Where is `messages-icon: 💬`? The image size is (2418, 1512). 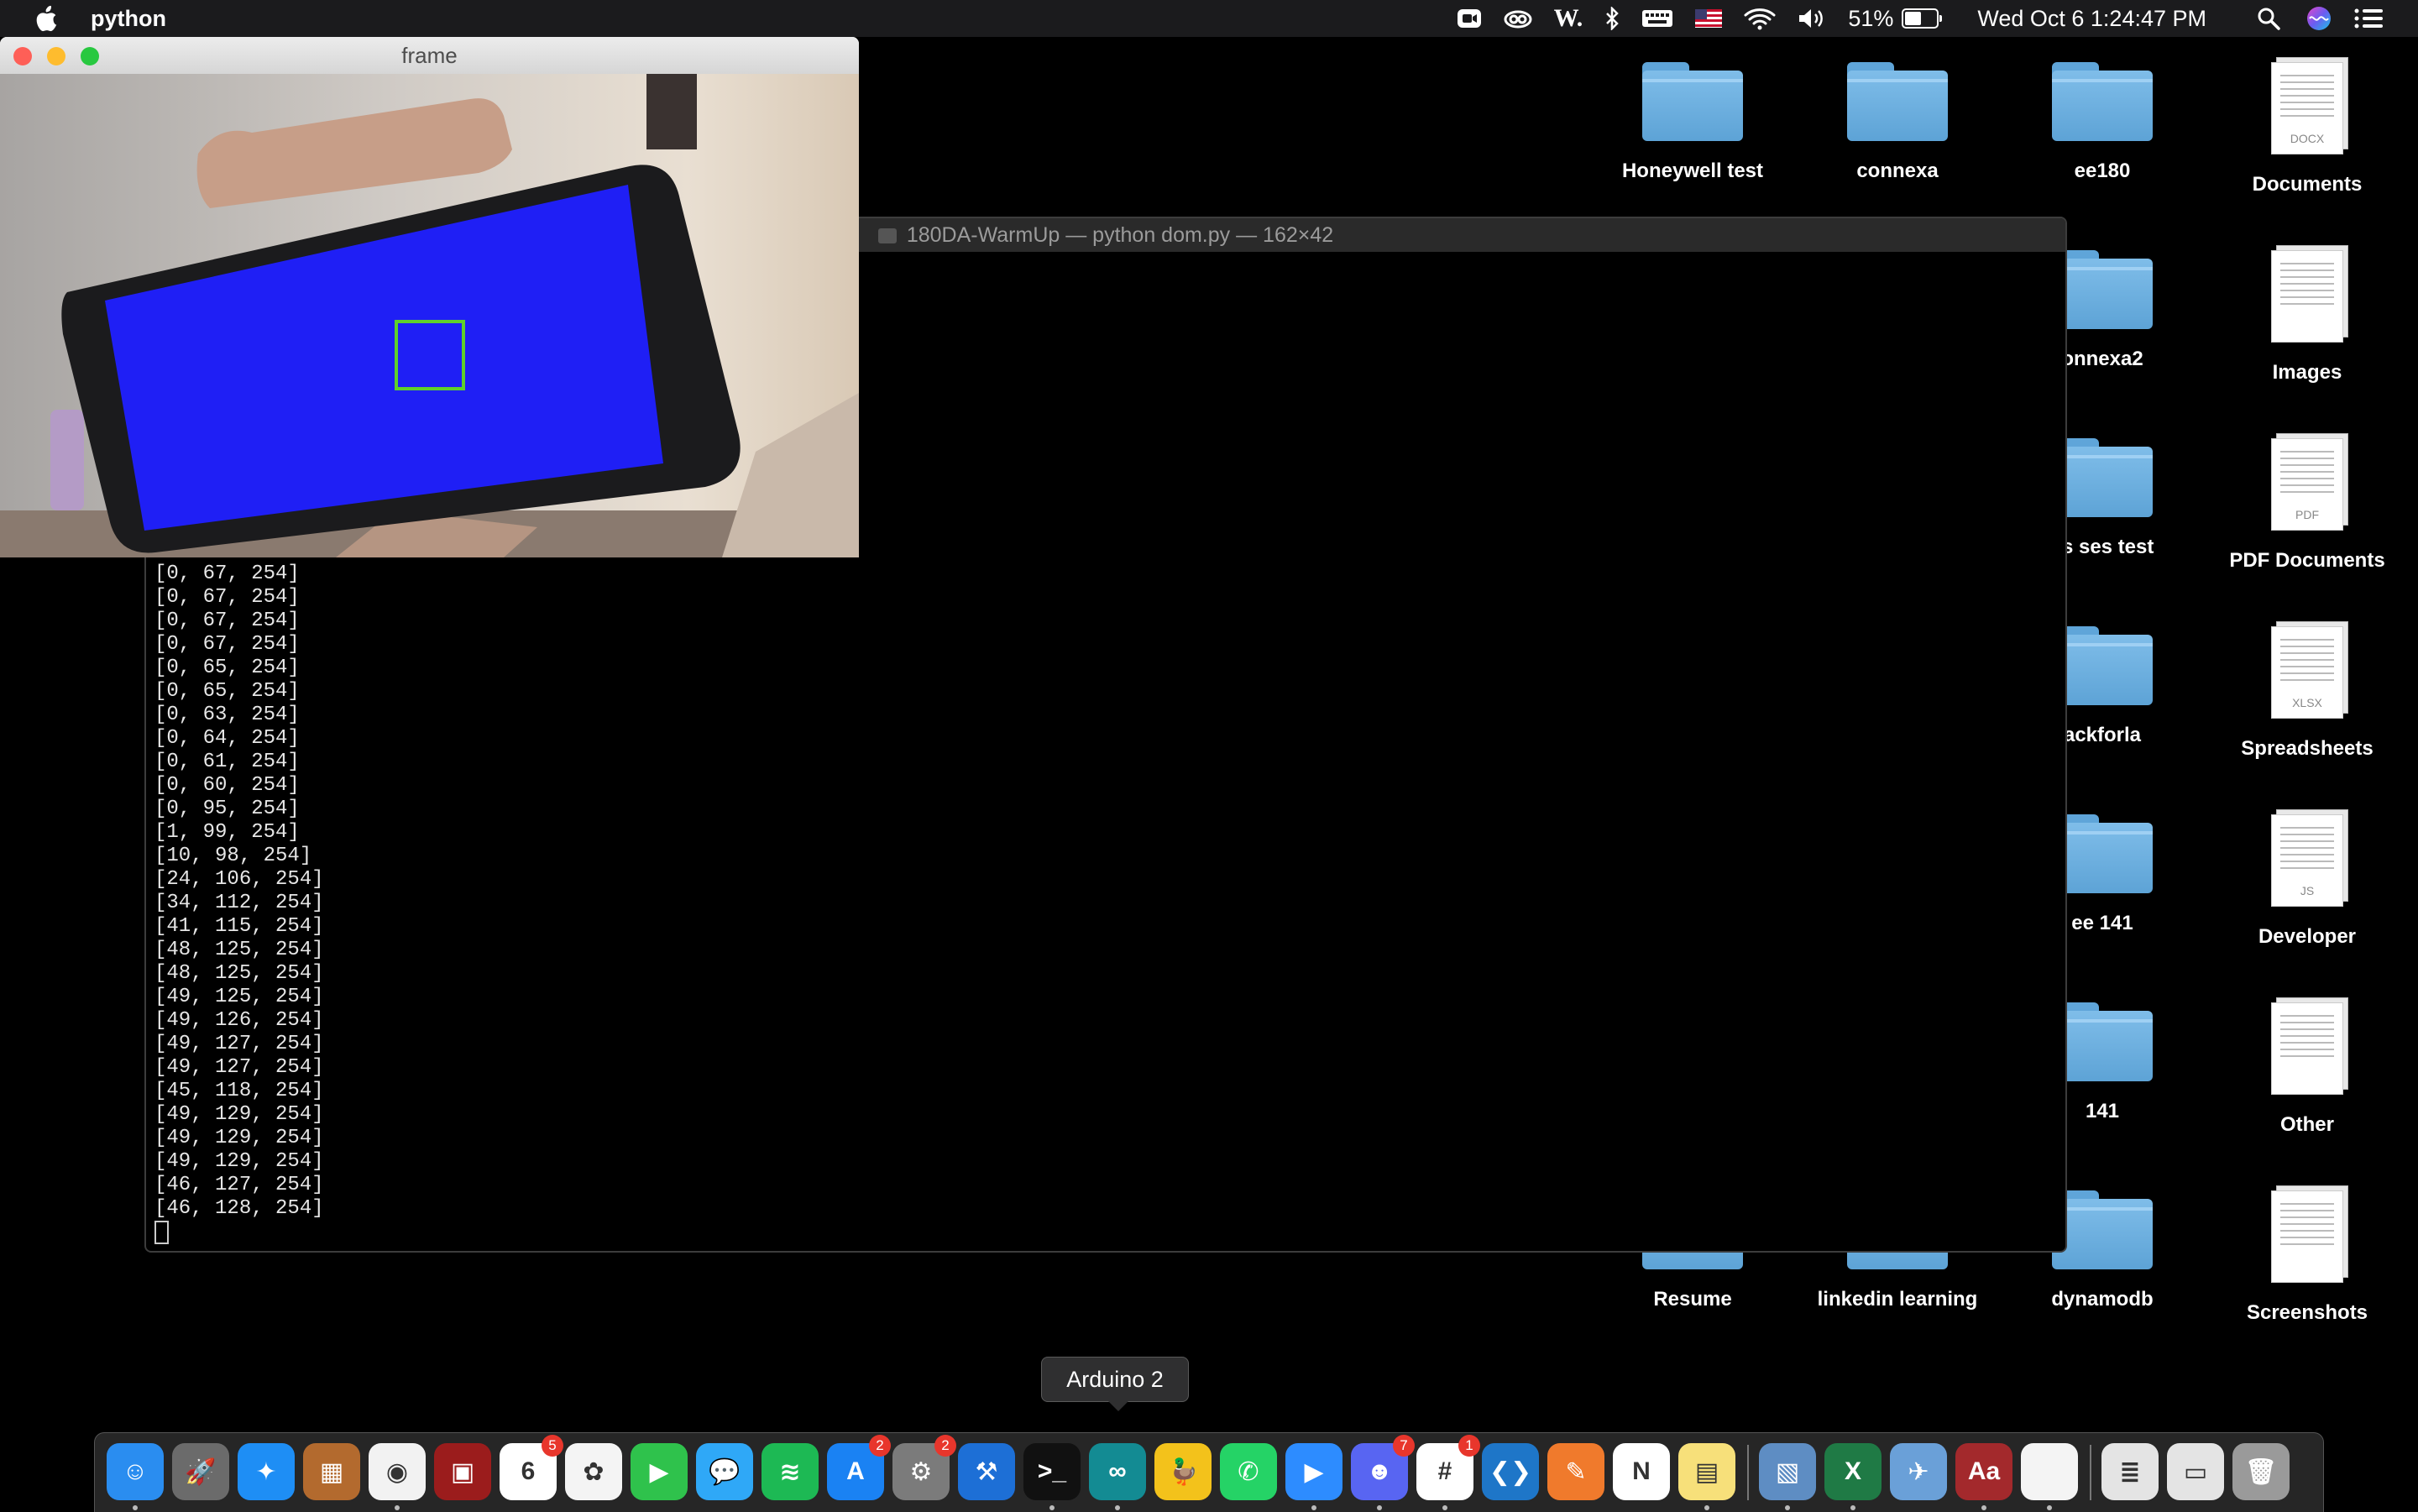
messages-icon: 💬 is located at coordinates (724, 1471).